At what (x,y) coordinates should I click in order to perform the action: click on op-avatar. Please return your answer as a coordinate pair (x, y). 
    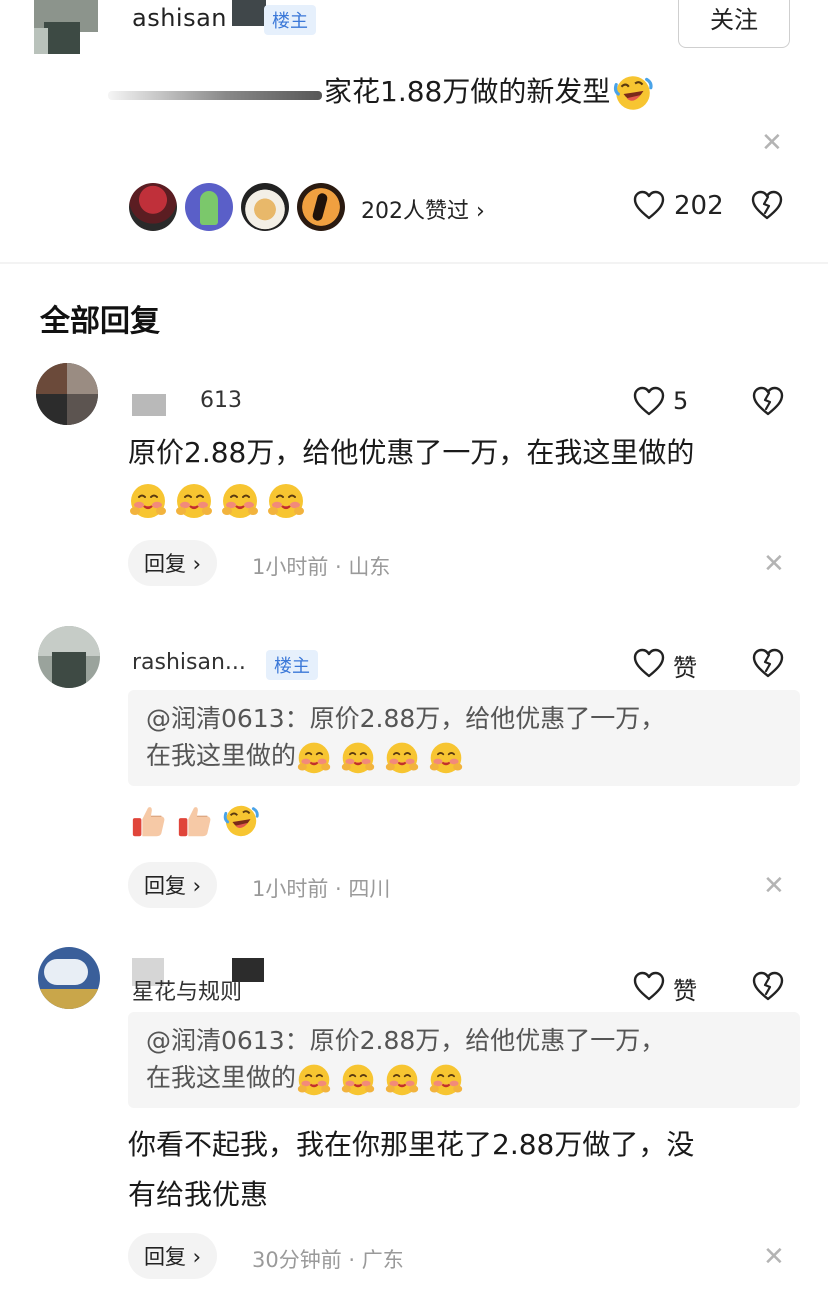
    Looking at the image, I should click on (66, 27).